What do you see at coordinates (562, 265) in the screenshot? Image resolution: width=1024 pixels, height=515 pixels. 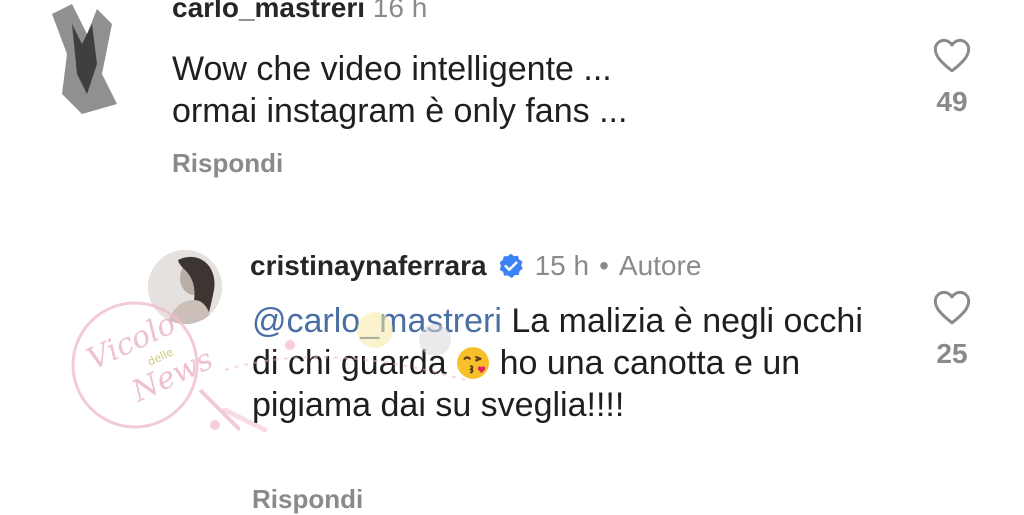 I see `comment-time: 15 h` at bounding box center [562, 265].